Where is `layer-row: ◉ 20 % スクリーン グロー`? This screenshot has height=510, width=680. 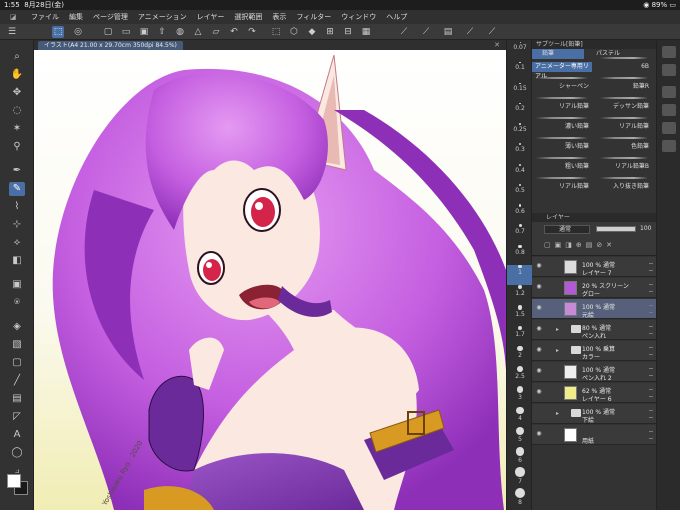 layer-row: ◉ 20 % スクリーン グロー is located at coordinates (594, 288).